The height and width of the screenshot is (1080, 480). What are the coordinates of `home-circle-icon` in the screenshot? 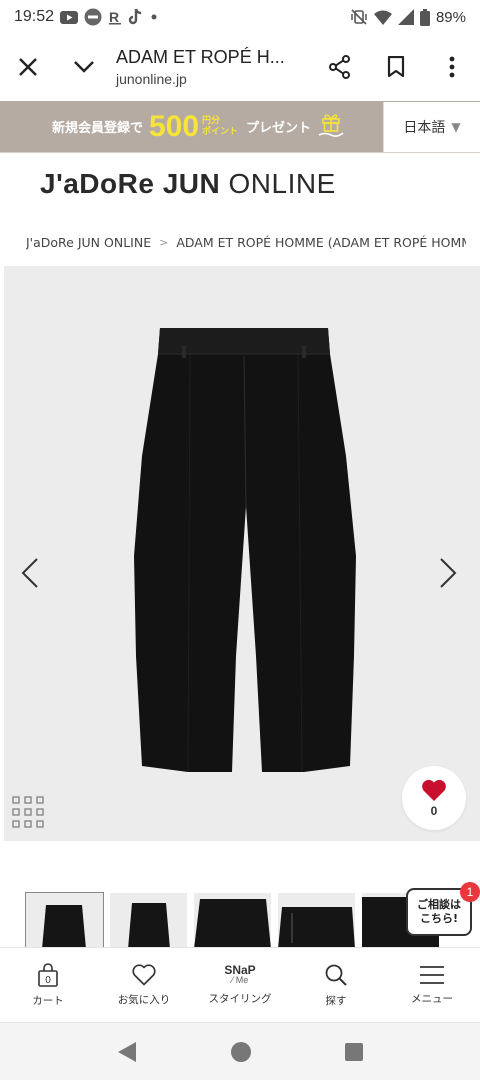 It's located at (241, 1052).